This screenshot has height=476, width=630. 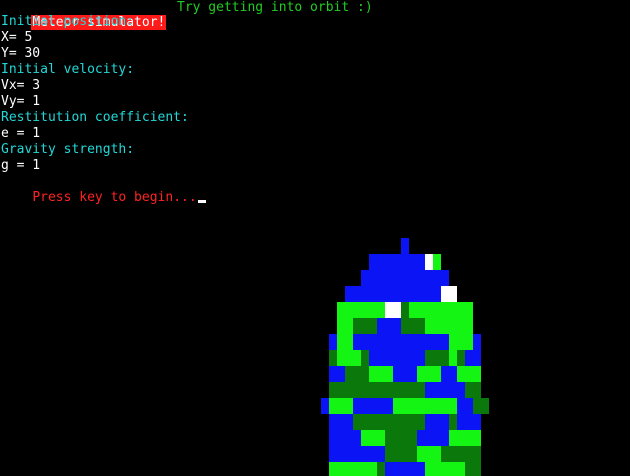 What do you see at coordinates (405, 357) in the screenshot?
I see `planet-graphic` at bounding box center [405, 357].